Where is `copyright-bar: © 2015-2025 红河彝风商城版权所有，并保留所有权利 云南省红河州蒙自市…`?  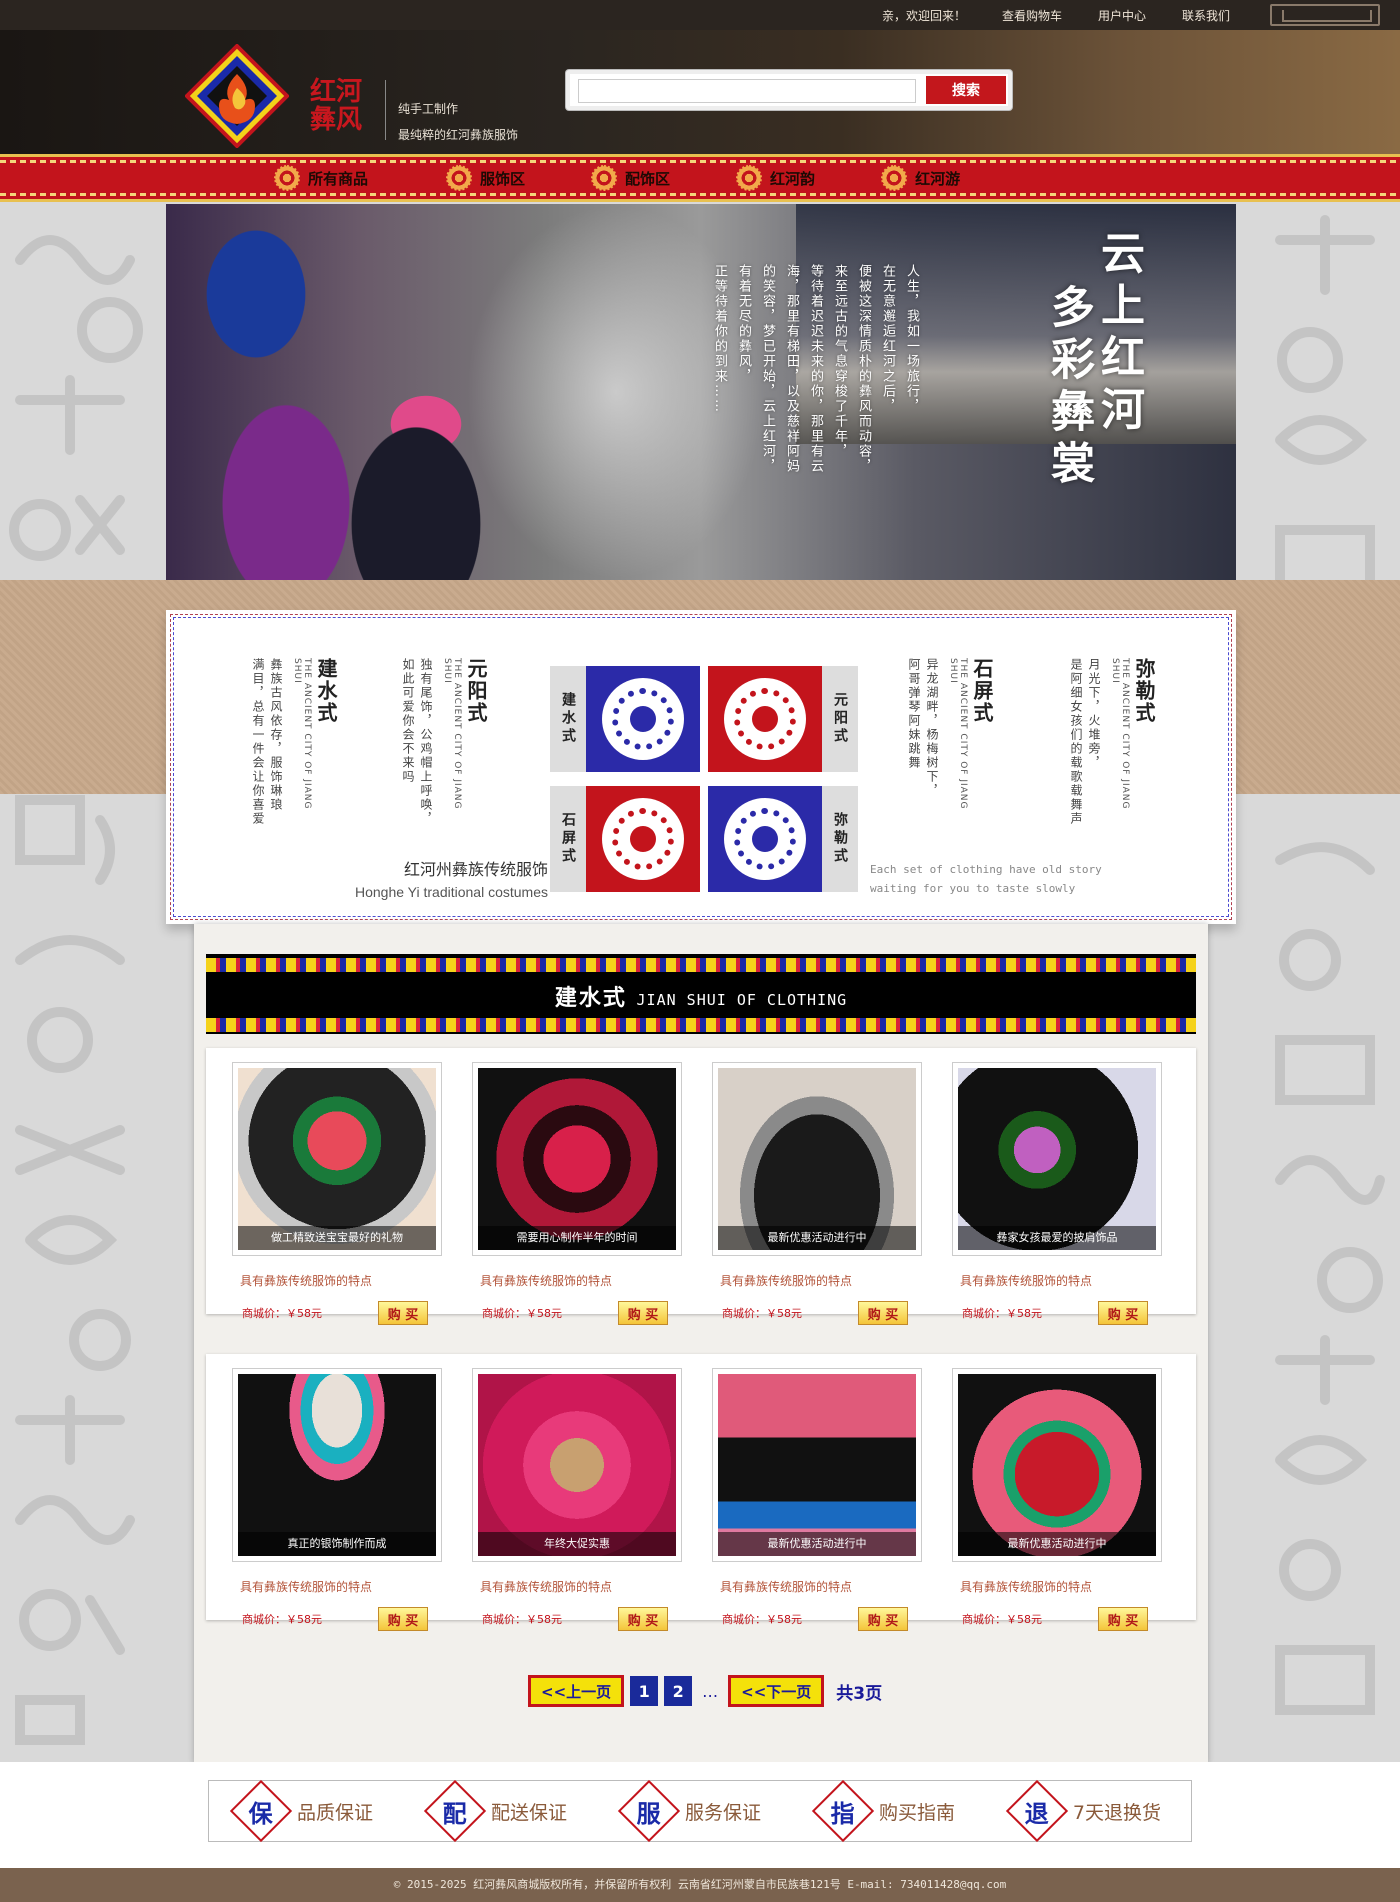
copyright-bar: © 2015-2025 红河彝风商城版权所有，并保留所有权利 云南省红河州蒙自市… is located at coordinates (700, 1885).